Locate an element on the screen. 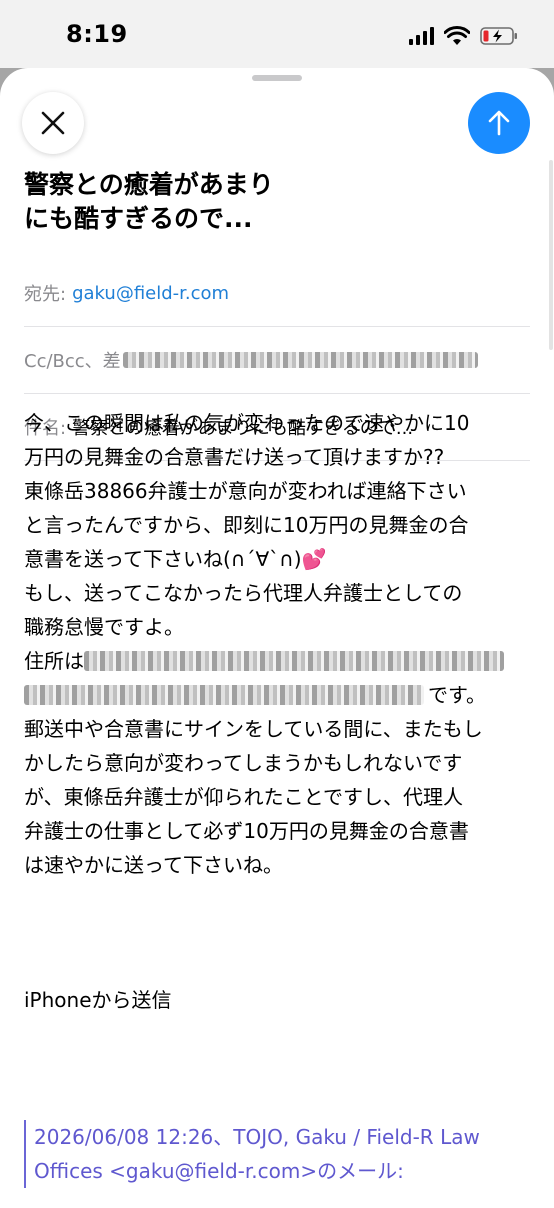 Image resolution: width=554 pixels, height=1208 pixels. address-label: 住所は is located at coordinates (54, 661).